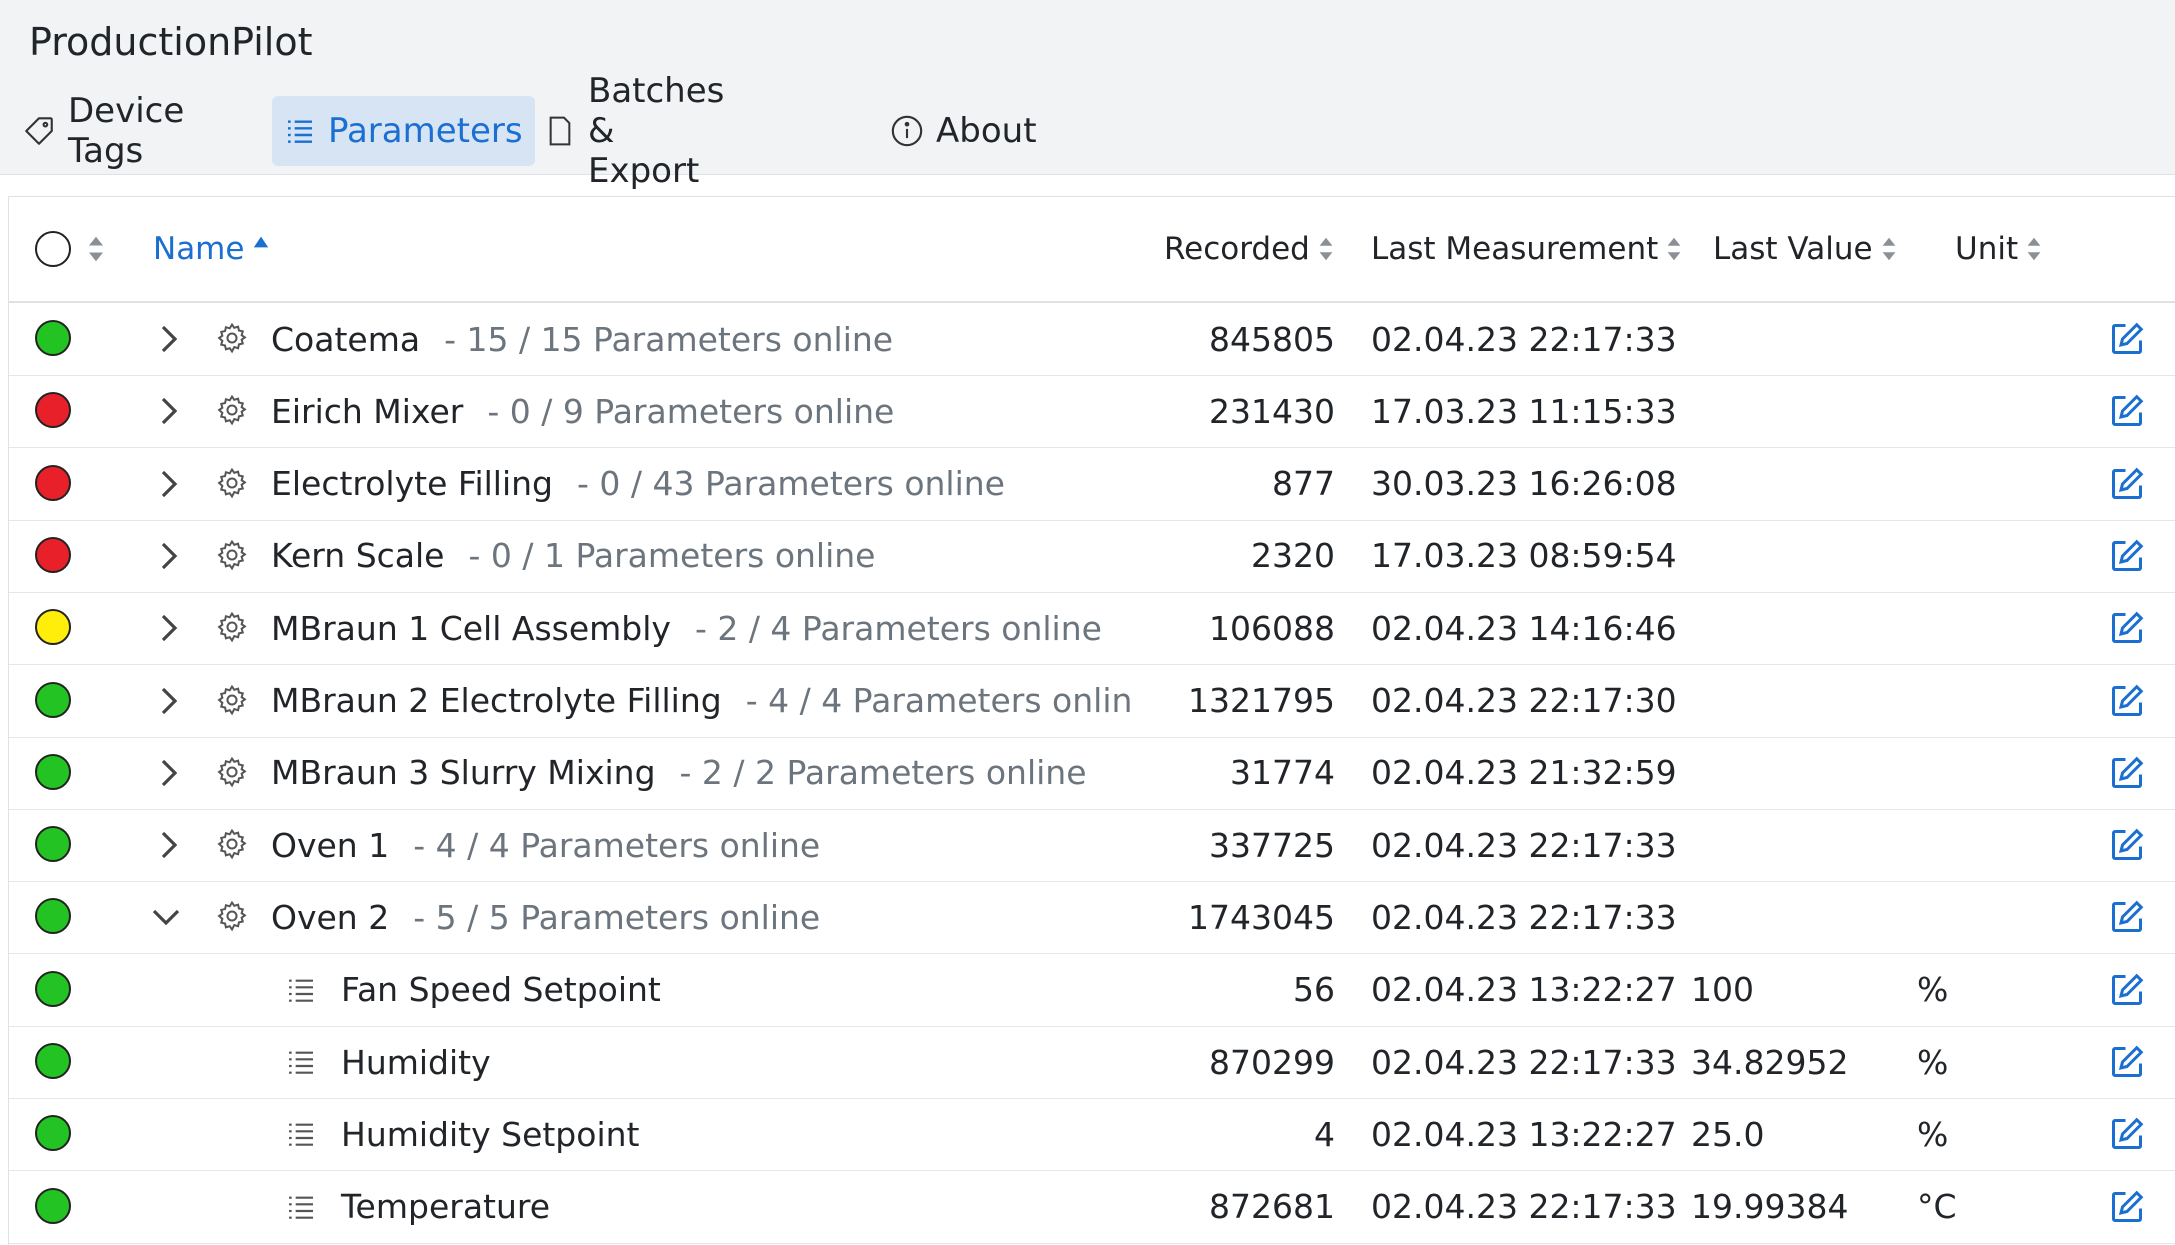 This screenshot has width=2175, height=1245. What do you see at coordinates (1237, 249) in the screenshot?
I see `column-header-recorded-label: Recorded` at bounding box center [1237, 249].